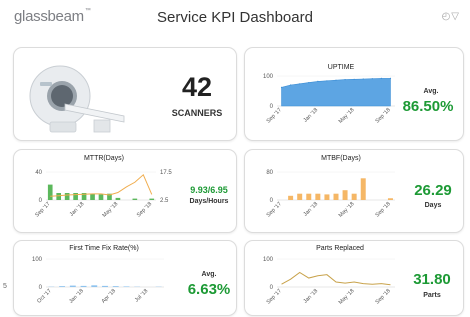 This screenshot has height=317, width=470. I want to click on ftfr-chart: 0100Oct '17 Jan '18 Apr '18 Jul '18, so click(98, 281).